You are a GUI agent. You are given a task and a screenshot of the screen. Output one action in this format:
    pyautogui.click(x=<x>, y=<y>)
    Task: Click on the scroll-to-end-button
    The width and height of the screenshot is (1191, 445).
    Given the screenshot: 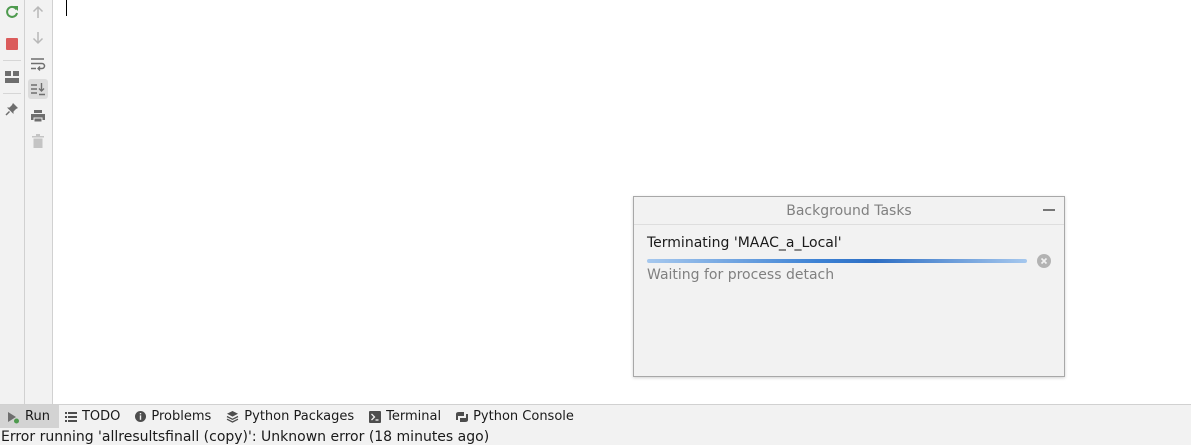 What is the action you would take?
    pyautogui.click(x=38, y=89)
    